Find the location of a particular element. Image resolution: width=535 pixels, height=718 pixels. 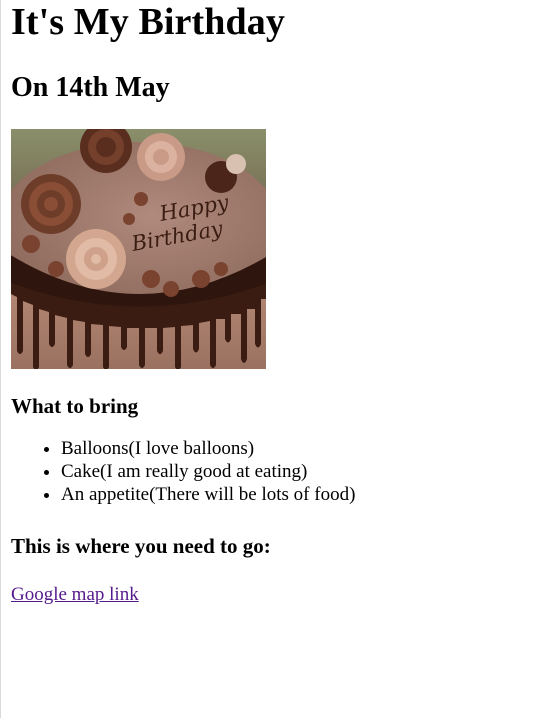

page-title: It's My Birthday is located at coordinates (148, 22).